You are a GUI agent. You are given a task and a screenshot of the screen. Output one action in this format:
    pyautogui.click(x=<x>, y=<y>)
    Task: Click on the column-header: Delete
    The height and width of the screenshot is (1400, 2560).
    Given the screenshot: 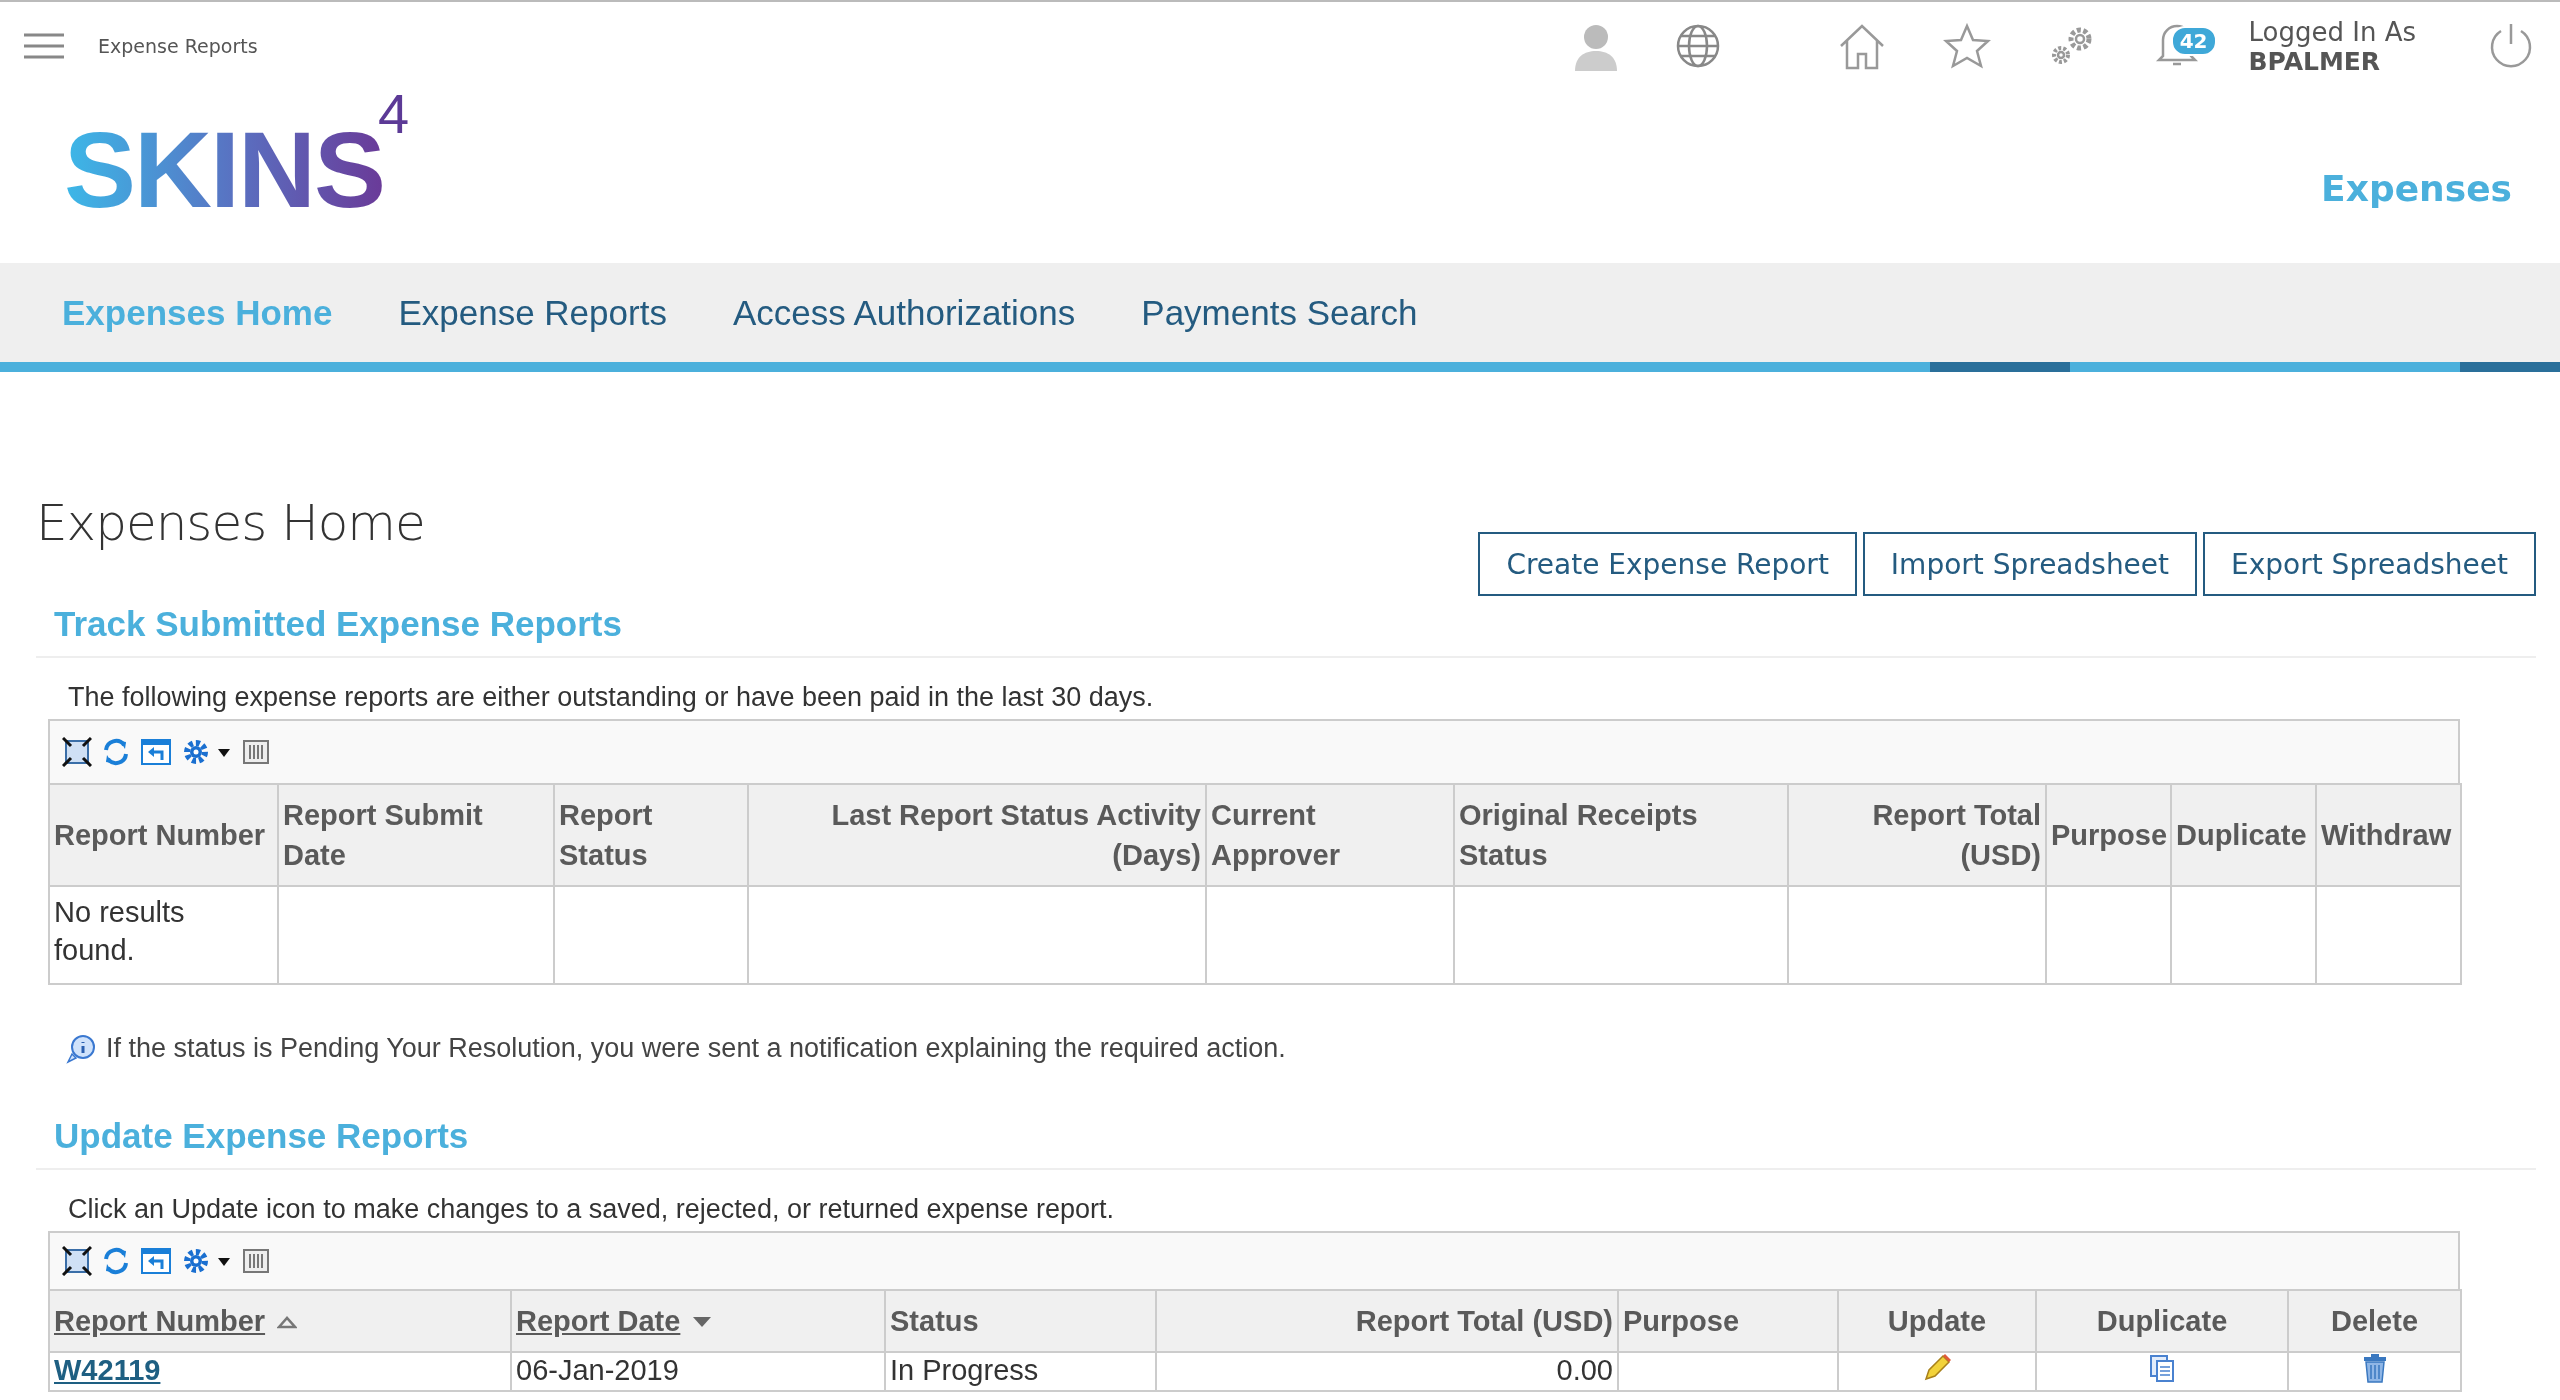 What is the action you would take?
    pyautogui.click(x=2374, y=1321)
    